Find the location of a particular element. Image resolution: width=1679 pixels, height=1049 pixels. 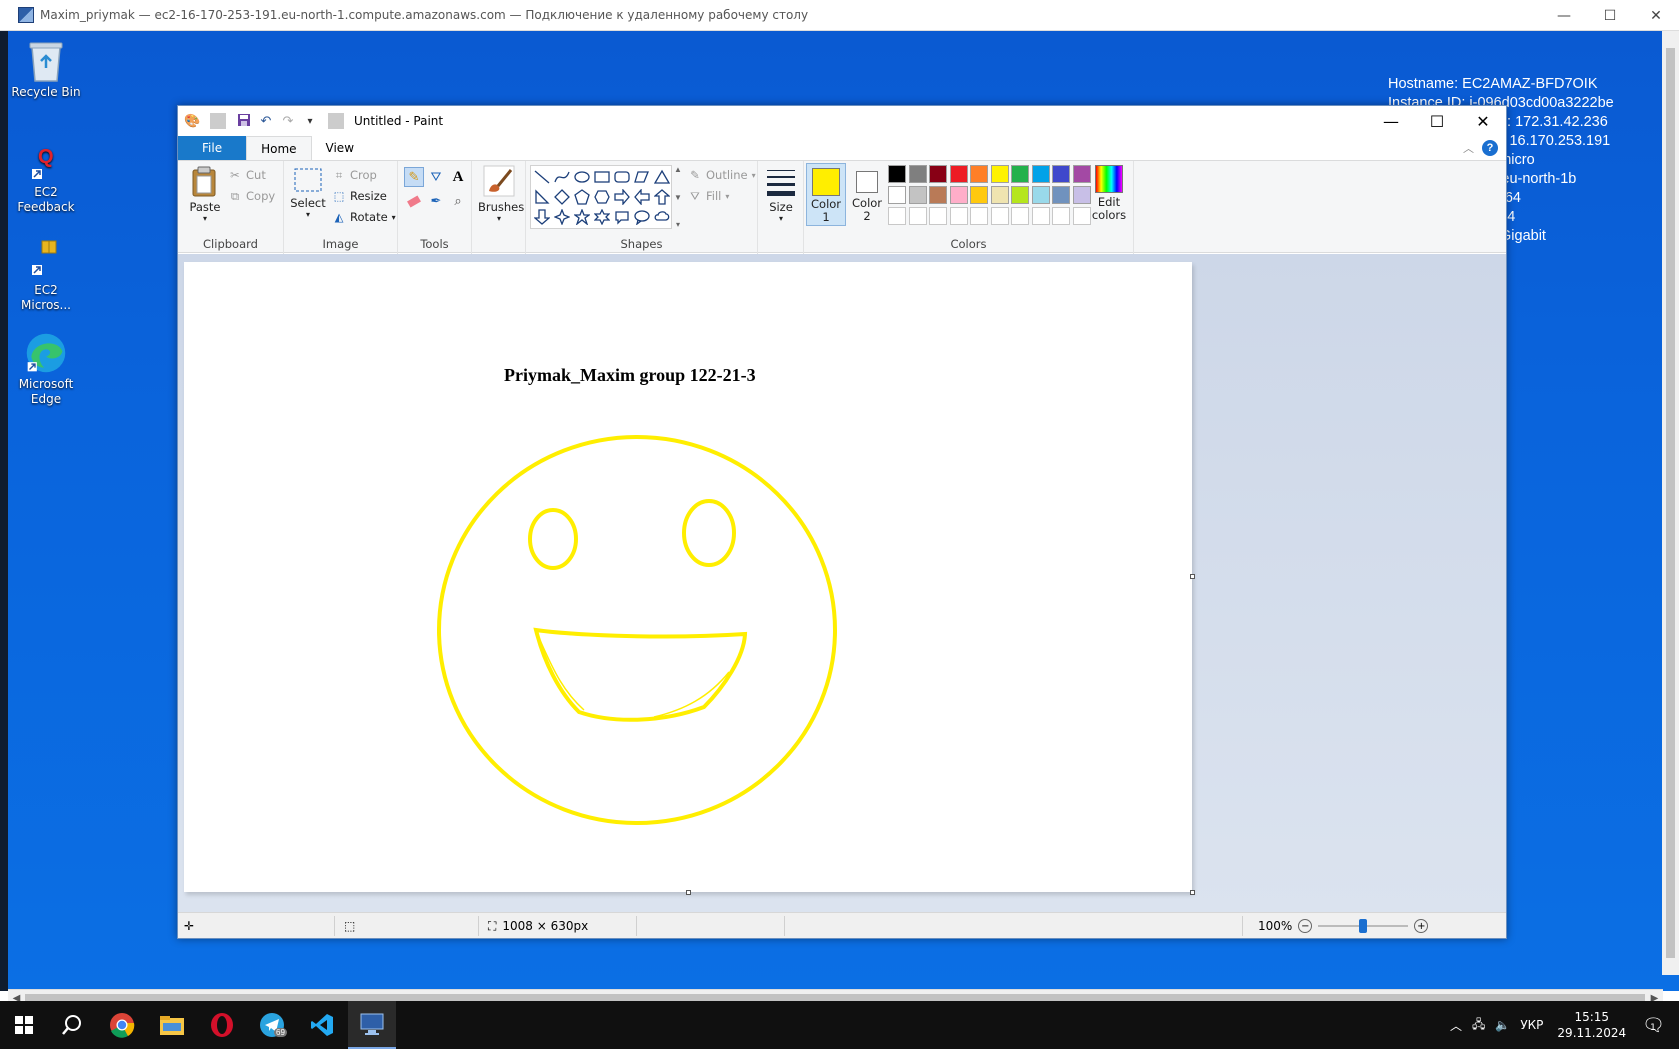

show-hidden-icons-icon: ︿ is located at coordinates (1456, 1025).